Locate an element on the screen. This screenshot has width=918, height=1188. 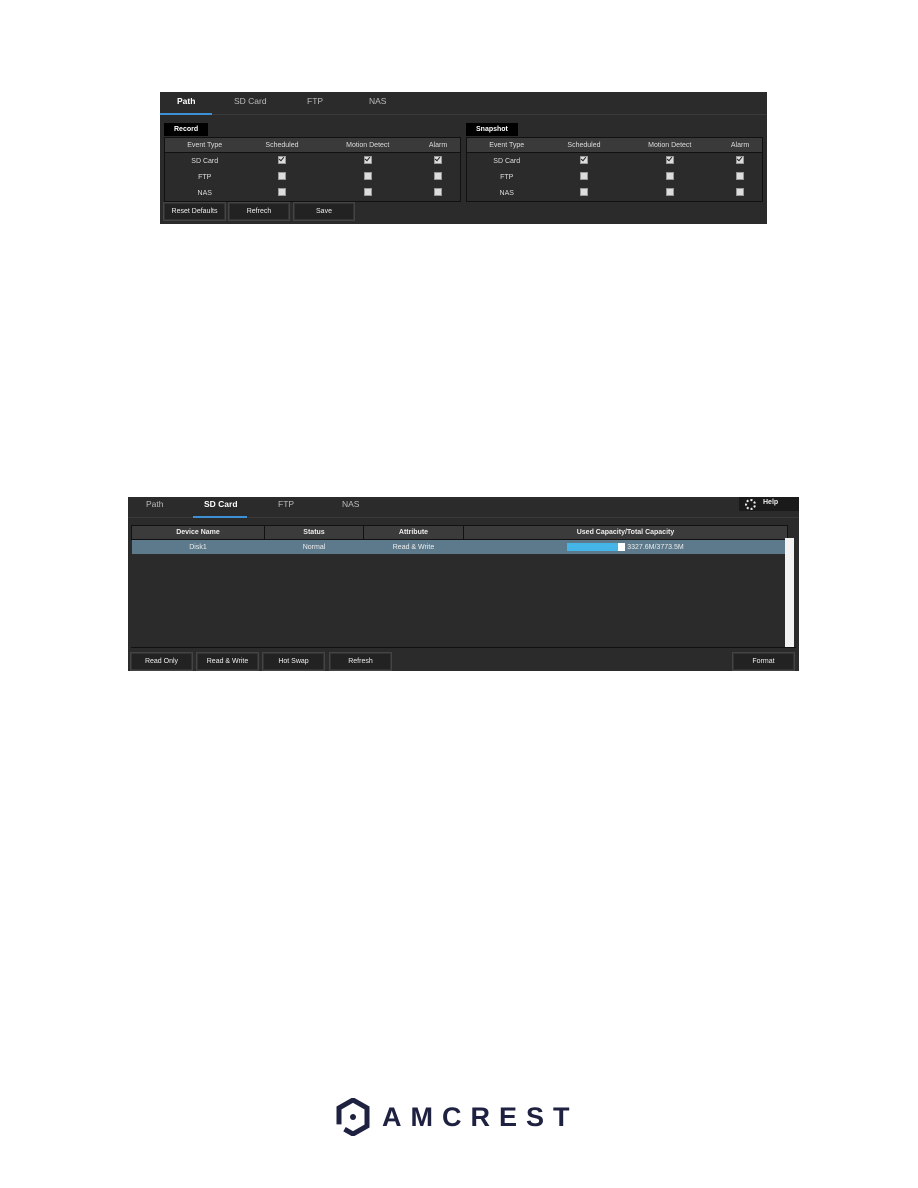
snapshot-nas-motion-checkbox is located at coordinates (669, 192).